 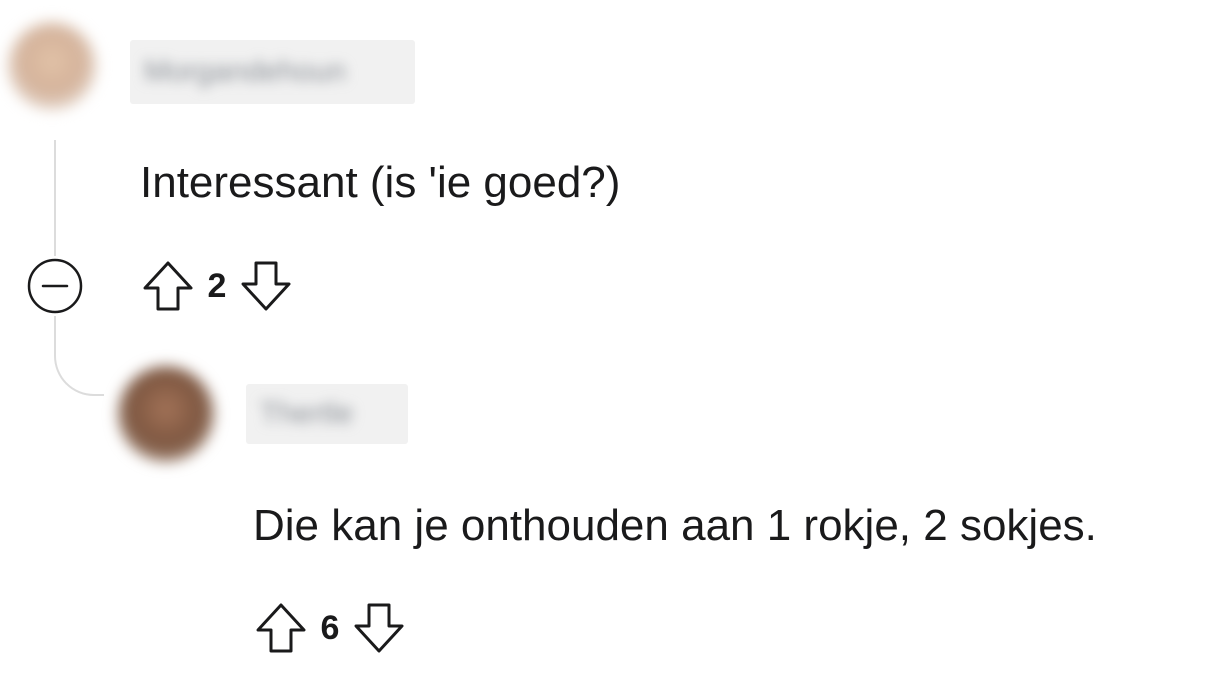 I want to click on username: Morgandehoun, so click(x=272, y=72).